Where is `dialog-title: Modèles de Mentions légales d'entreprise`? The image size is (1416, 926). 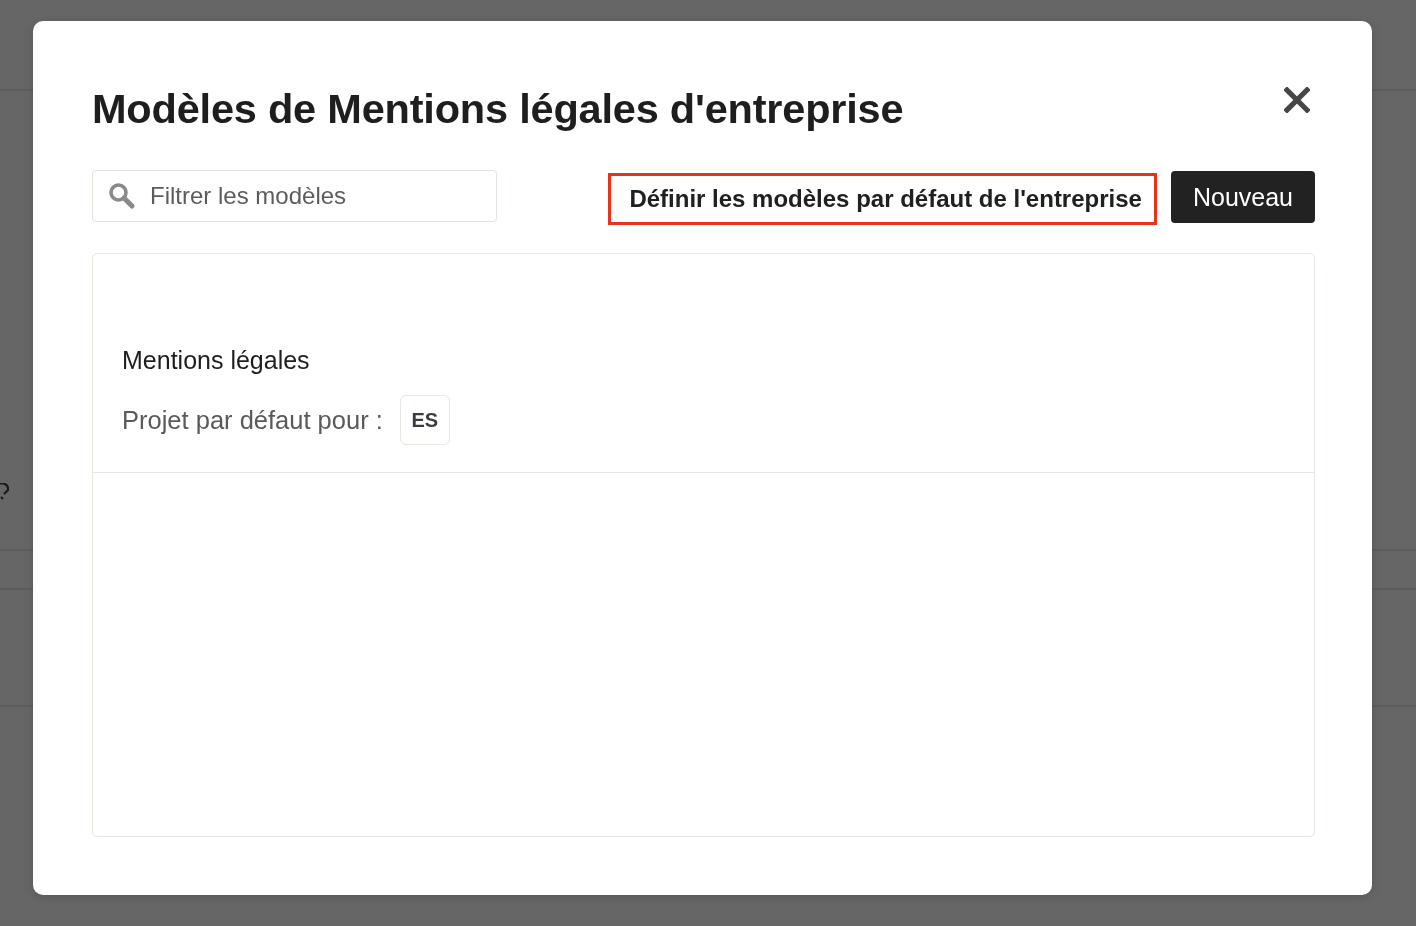
dialog-title: Modèles de Mentions légales d'entreprise is located at coordinates (498, 109).